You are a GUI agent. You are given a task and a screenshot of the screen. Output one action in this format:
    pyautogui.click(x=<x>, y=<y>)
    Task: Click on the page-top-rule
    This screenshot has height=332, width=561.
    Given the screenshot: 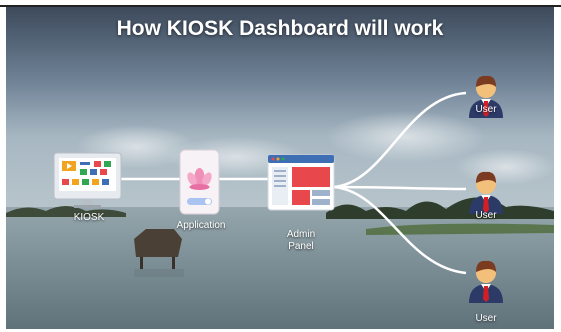 What is the action you would take?
    pyautogui.click(x=280, y=3)
    